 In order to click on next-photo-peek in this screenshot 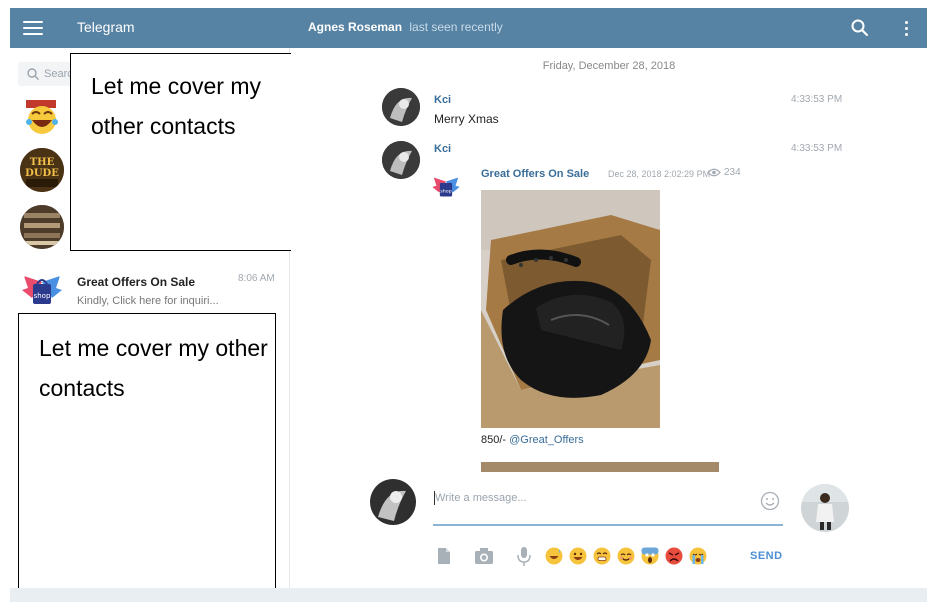, I will do `click(600, 467)`.